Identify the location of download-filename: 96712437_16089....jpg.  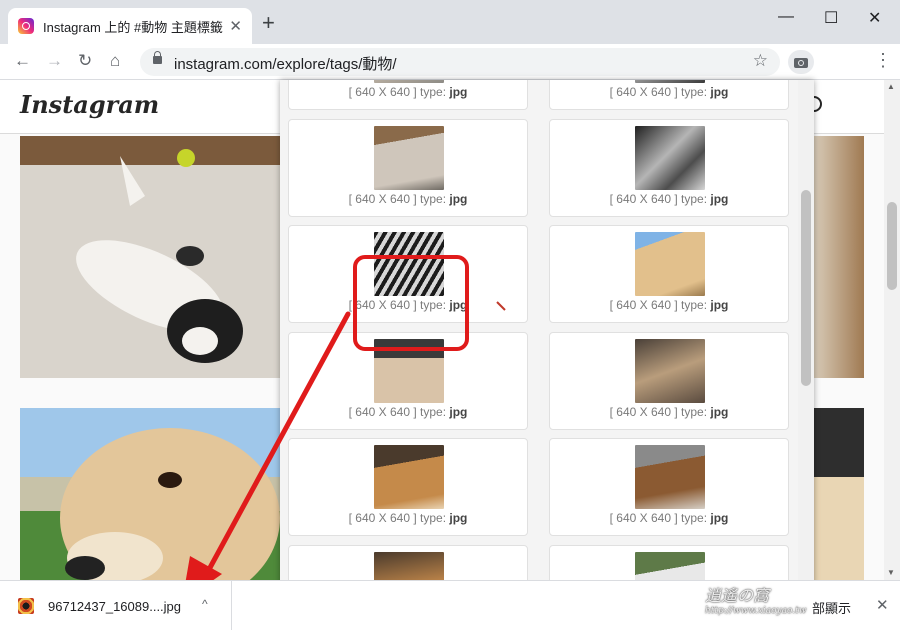
(114, 606).